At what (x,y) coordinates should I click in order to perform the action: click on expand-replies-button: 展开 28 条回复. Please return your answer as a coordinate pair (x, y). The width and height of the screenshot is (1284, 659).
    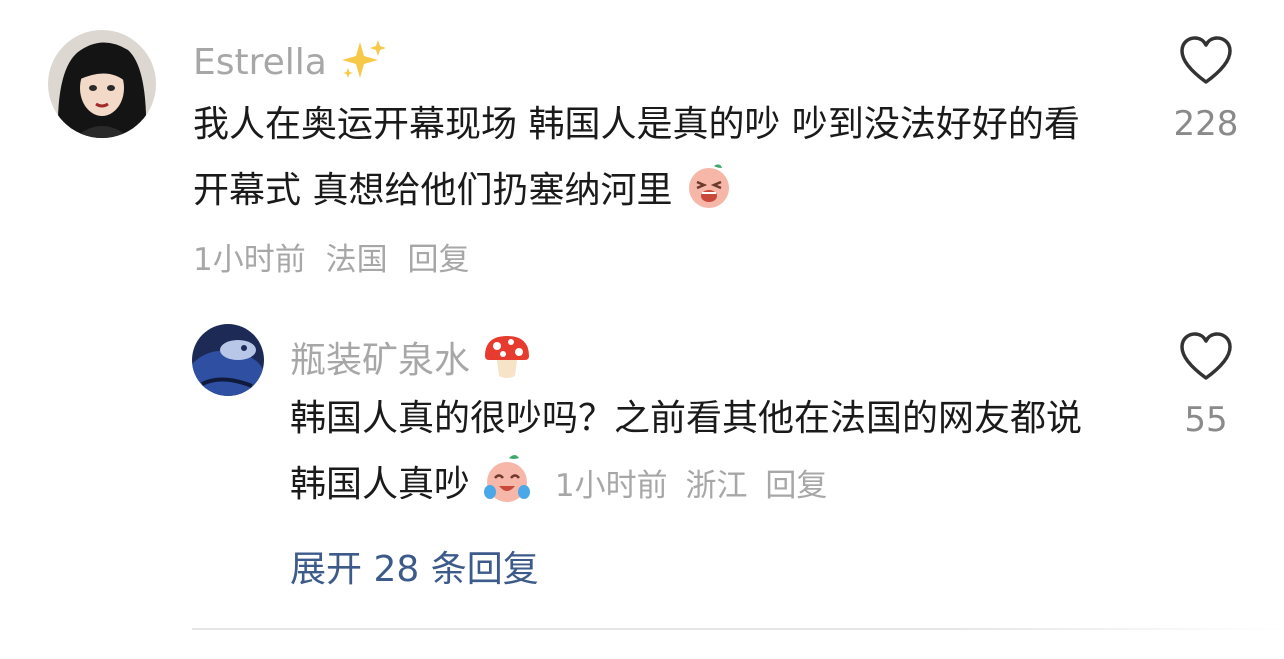
    Looking at the image, I should click on (414, 570).